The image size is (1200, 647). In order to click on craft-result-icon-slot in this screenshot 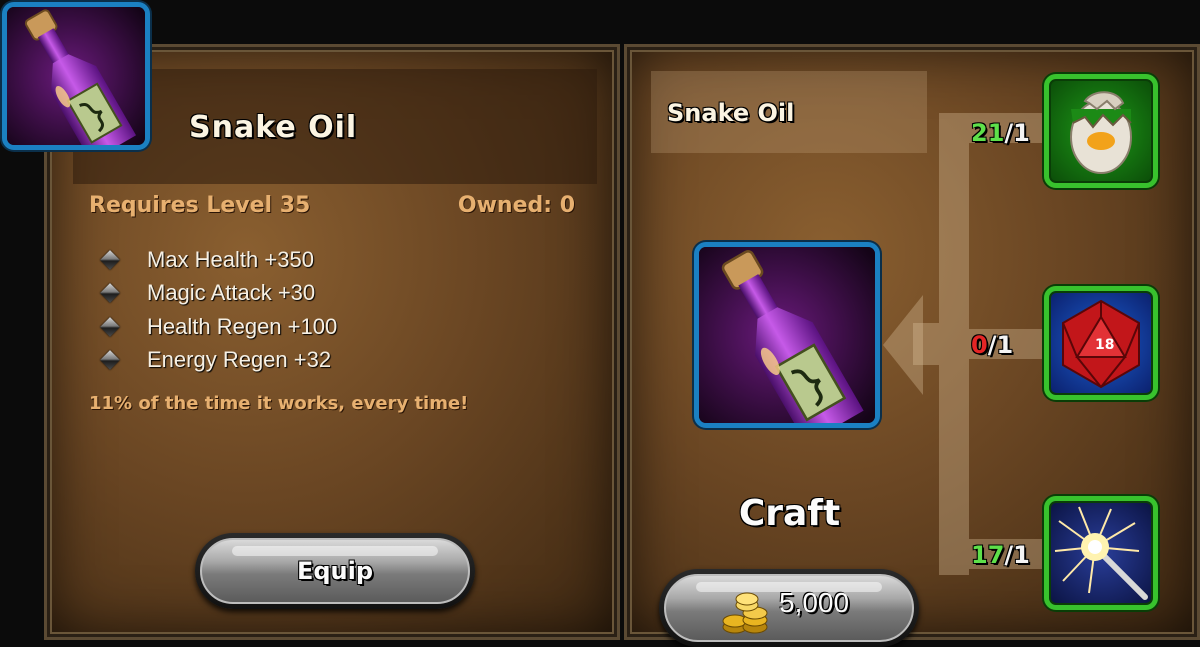, I will do `click(787, 335)`.